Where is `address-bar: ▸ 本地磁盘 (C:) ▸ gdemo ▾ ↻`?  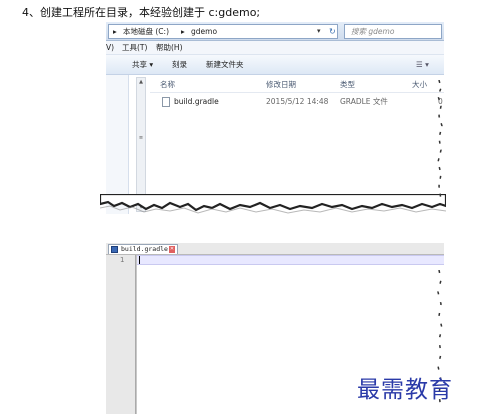 address-bar: ▸ 本地磁盘 (C:) ▸ gdemo ▾ ↻ is located at coordinates (223, 31).